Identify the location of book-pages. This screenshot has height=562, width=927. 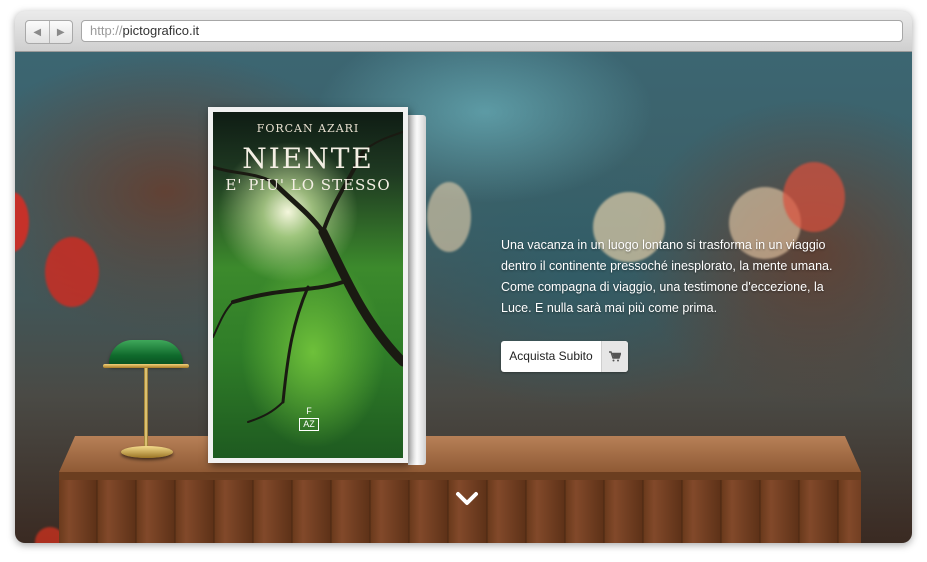
(417, 290).